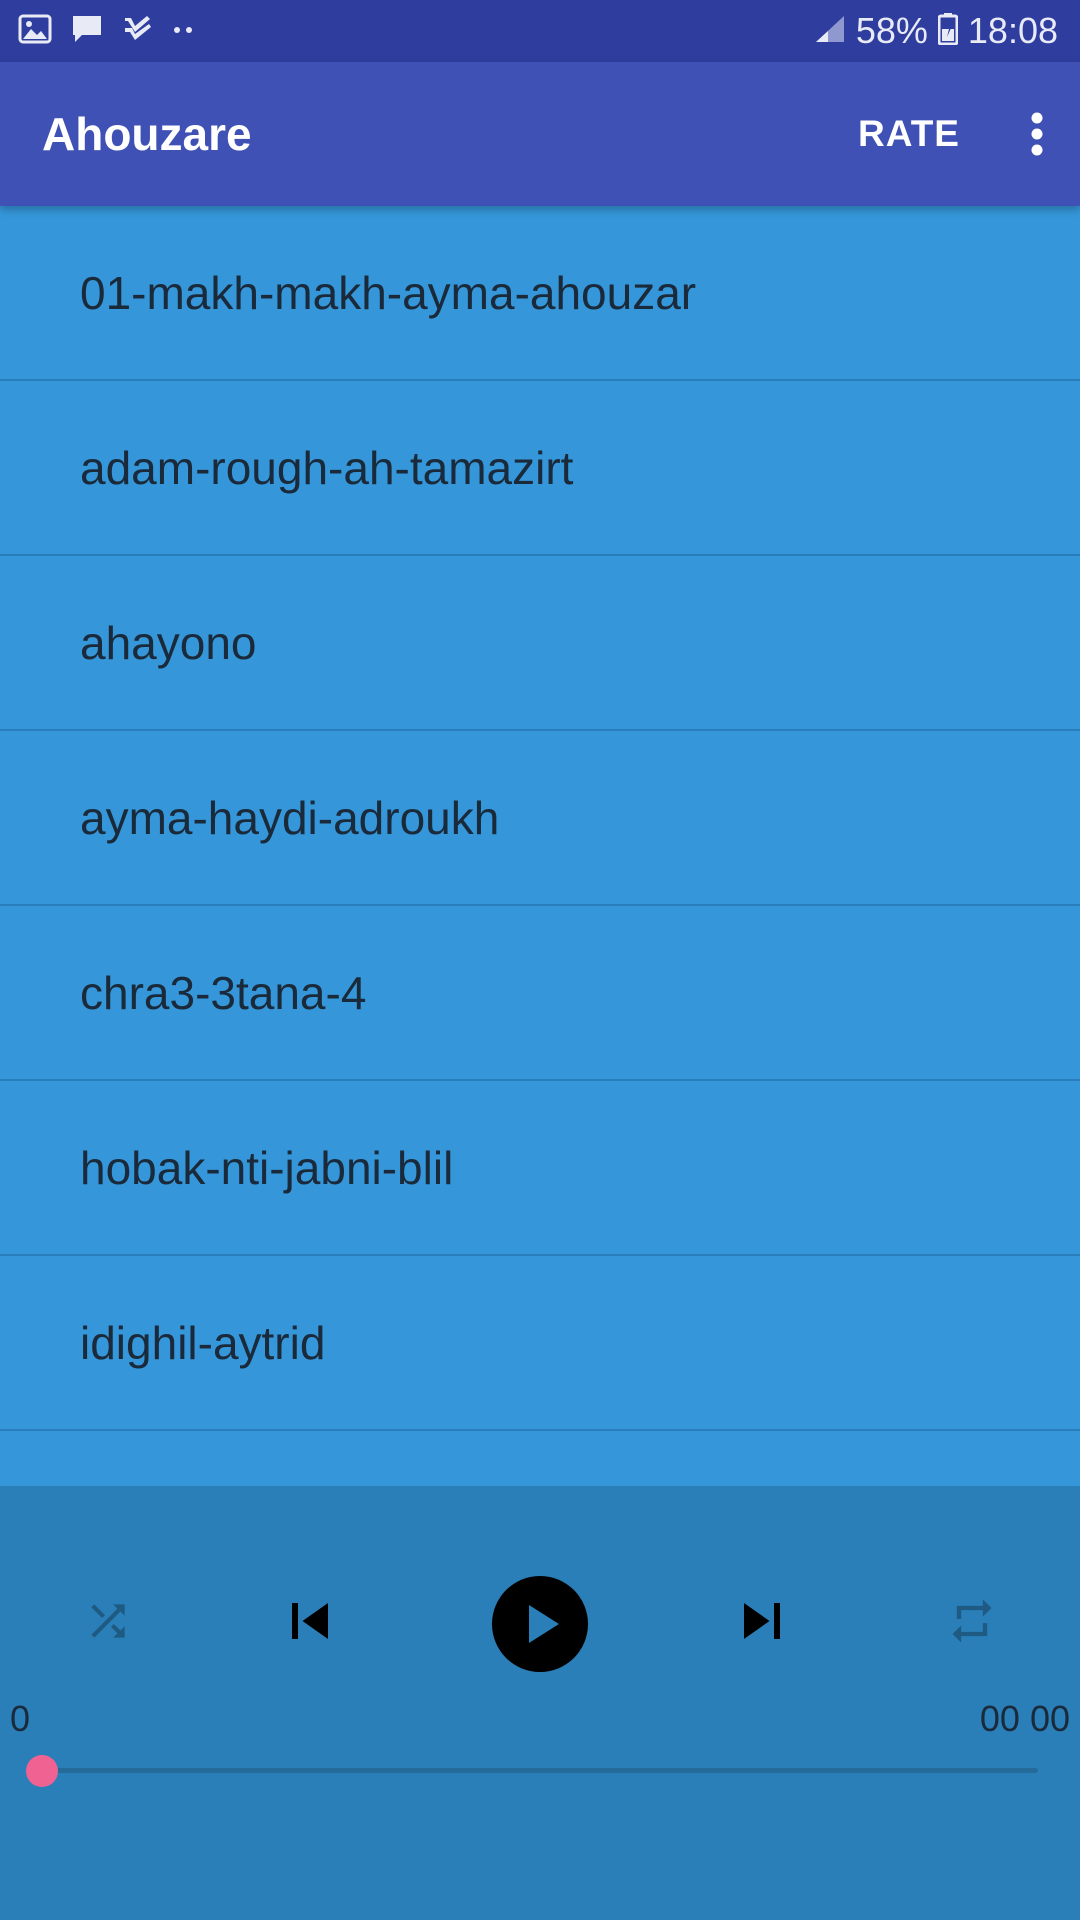 Image resolution: width=1080 pixels, height=1920 pixels. I want to click on track-title: hobak-nti-jabni-blil, so click(267, 1167).